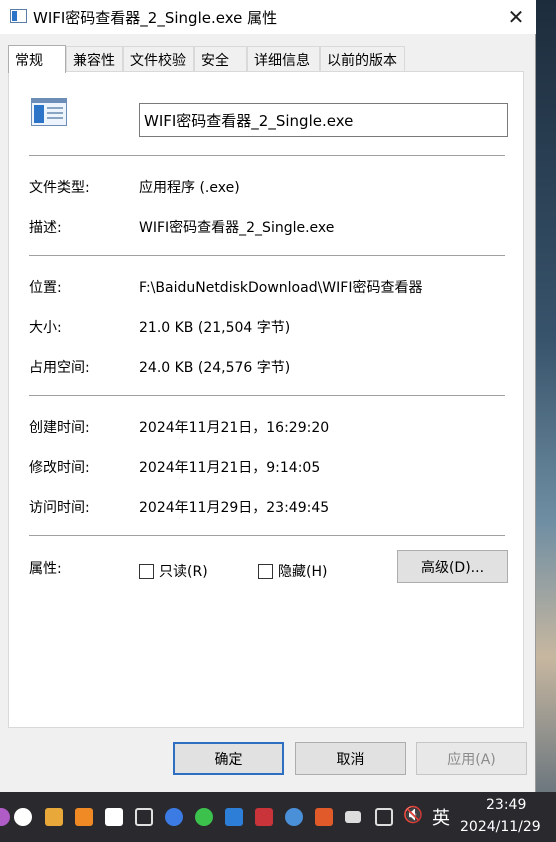 This screenshot has width=556, height=842. What do you see at coordinates (146, 571) in the screenshot?
I see `readonly-checkbox-box` at bounding box center [146, 571].